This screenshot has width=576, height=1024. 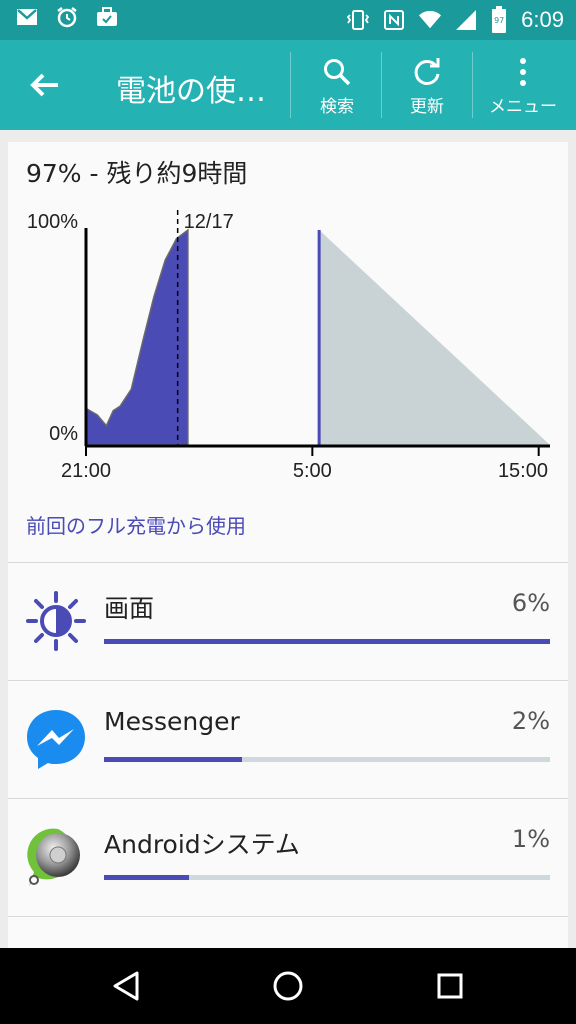 I want to click on status-time: 6:09, so click(x=542, y=19).